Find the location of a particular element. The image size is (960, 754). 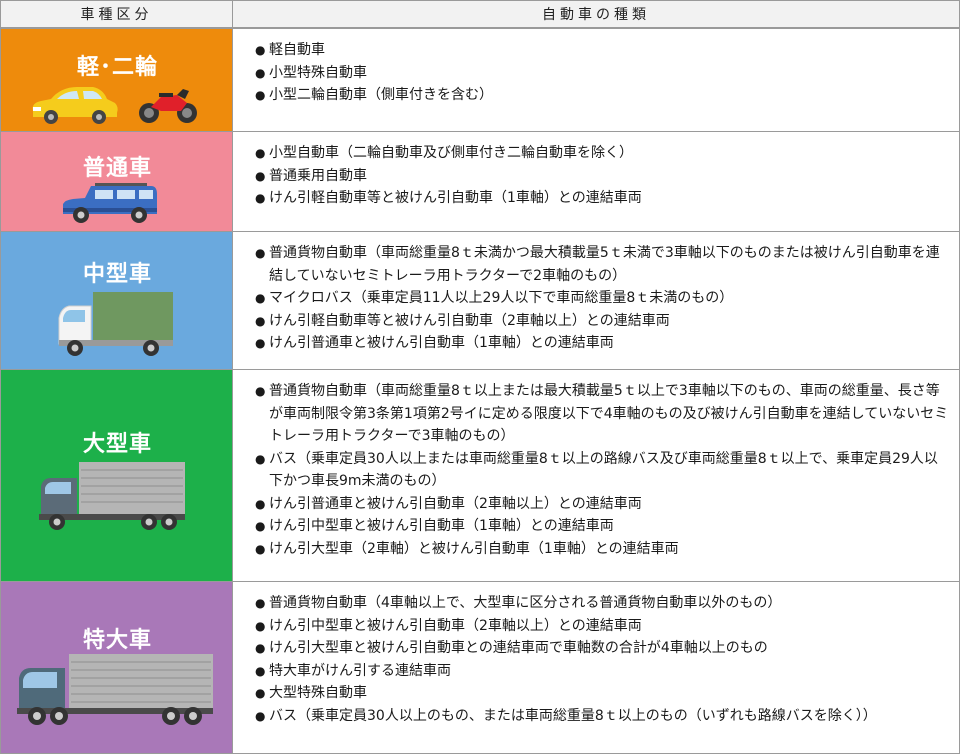

list-item: 小型特殊自動車 is located at coordinates (602, 73).